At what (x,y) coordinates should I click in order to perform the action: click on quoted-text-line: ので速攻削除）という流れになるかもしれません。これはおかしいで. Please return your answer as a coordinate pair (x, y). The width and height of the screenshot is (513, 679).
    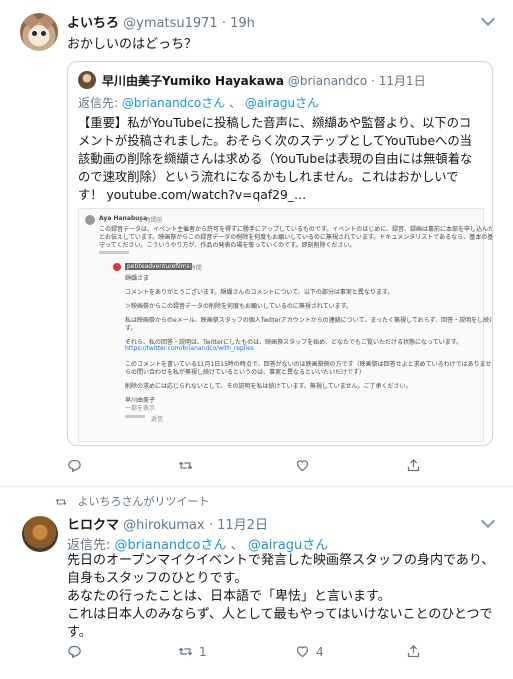
    Looking at the image, I should click on (268, 177).